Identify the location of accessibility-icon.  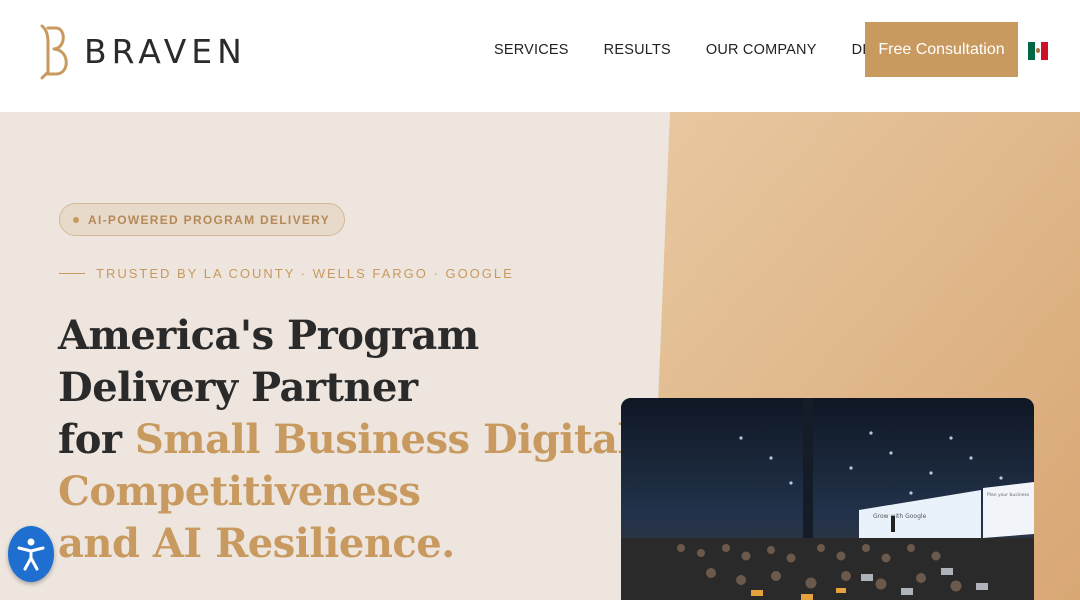
(31, 554).